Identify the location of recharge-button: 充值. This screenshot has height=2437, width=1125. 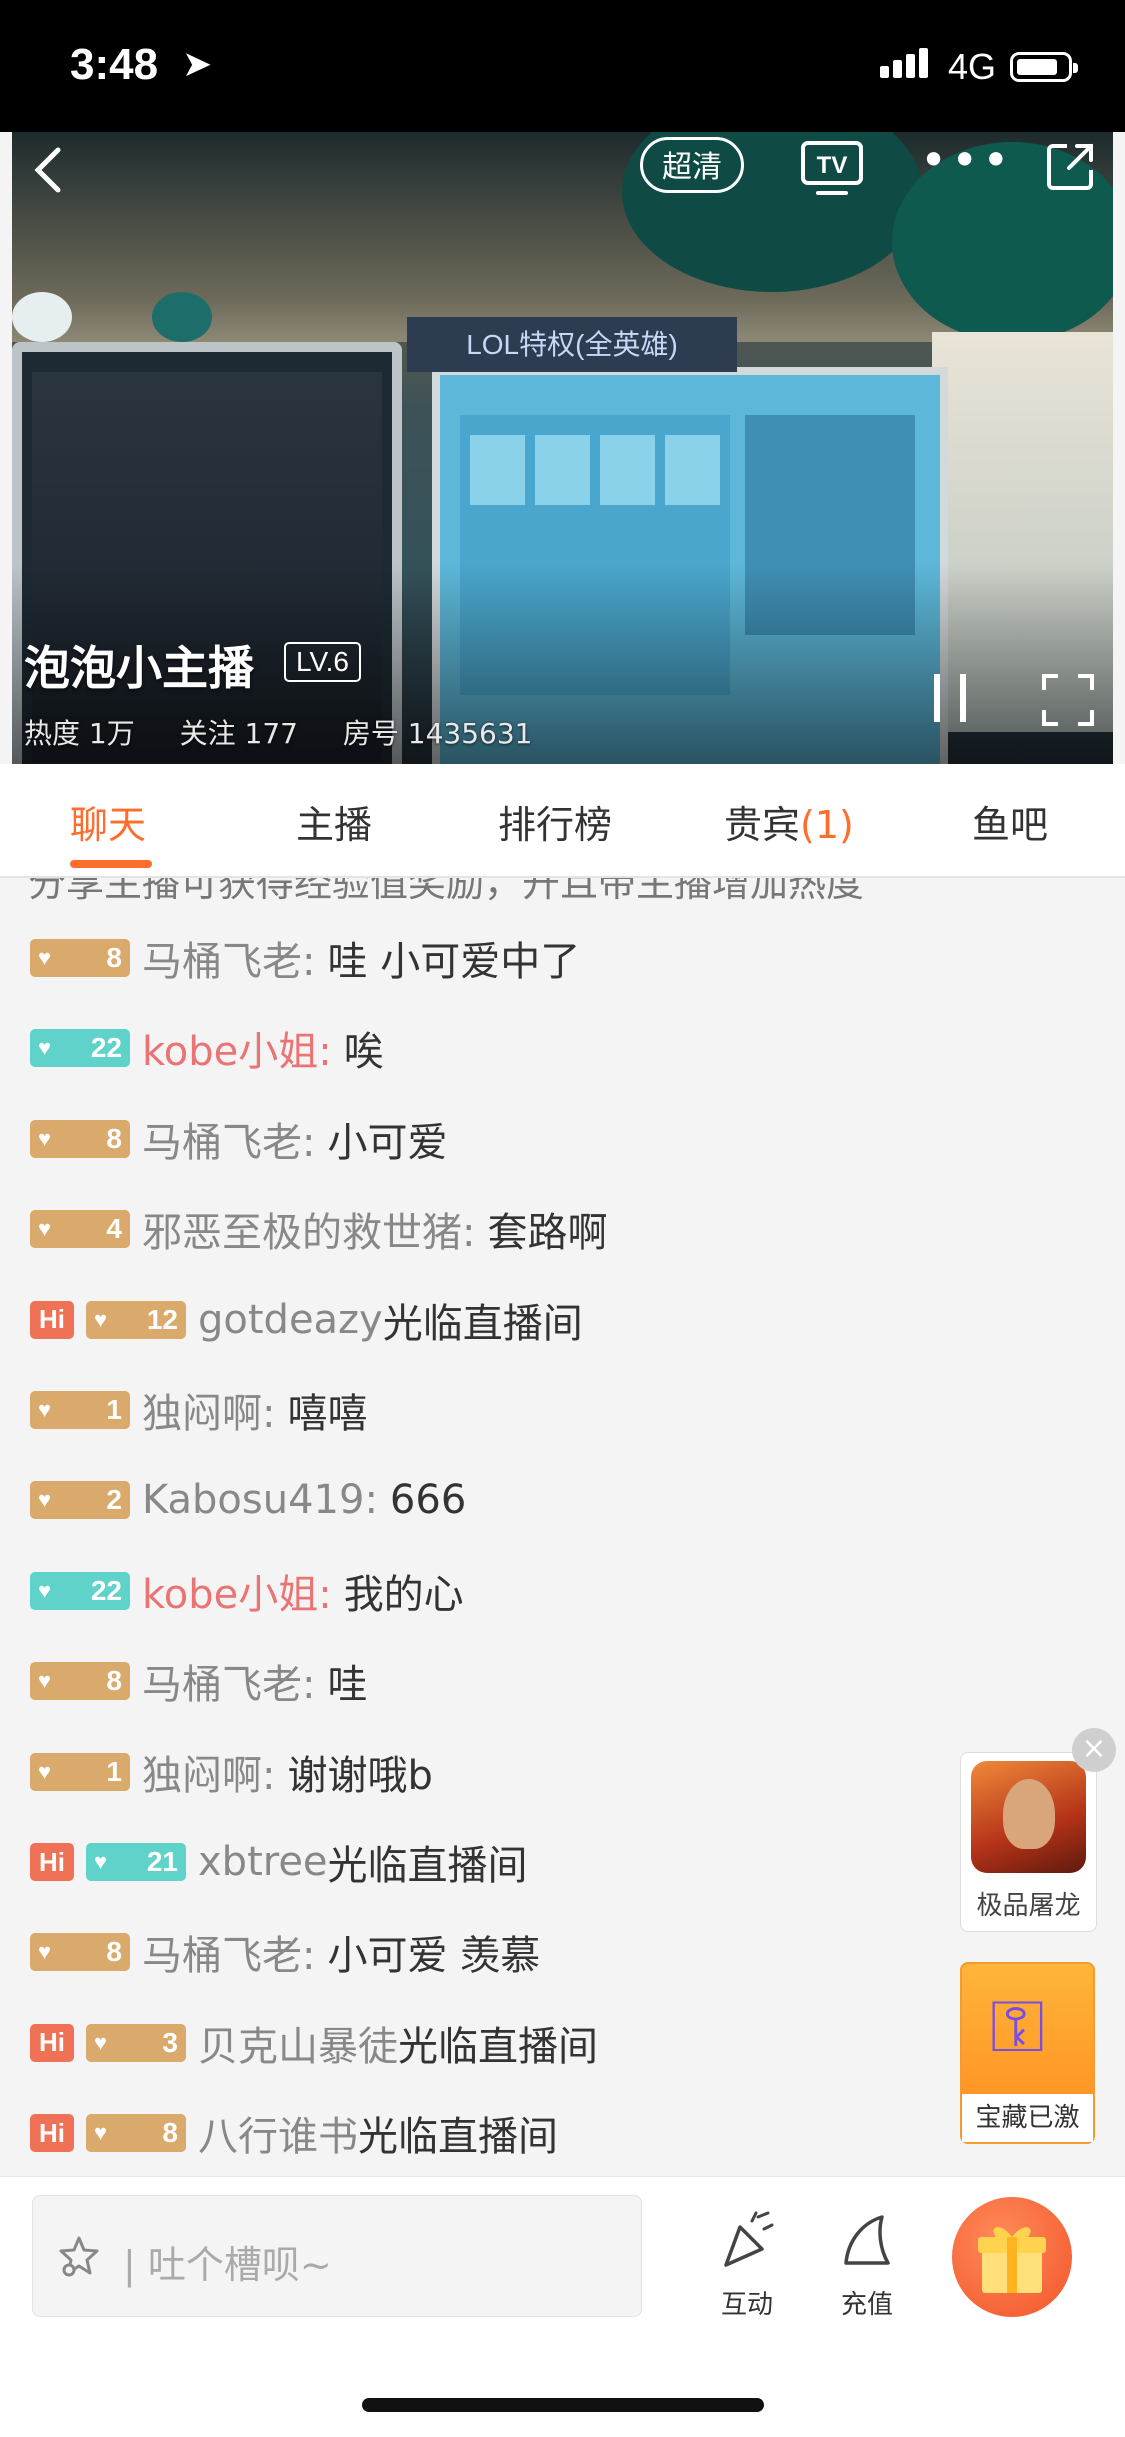
(867, 2264).